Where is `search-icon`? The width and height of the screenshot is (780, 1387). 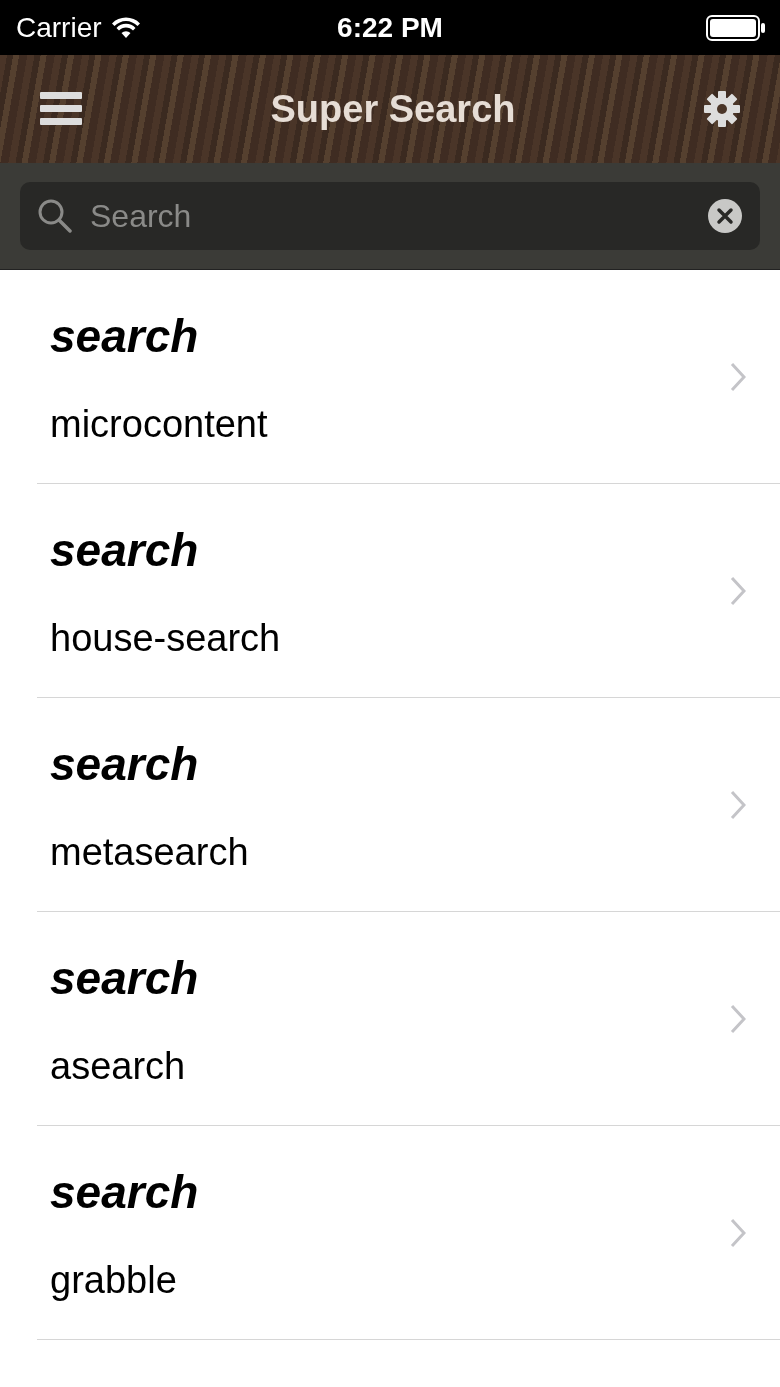 search-icon is located at coordinates (55, 216).